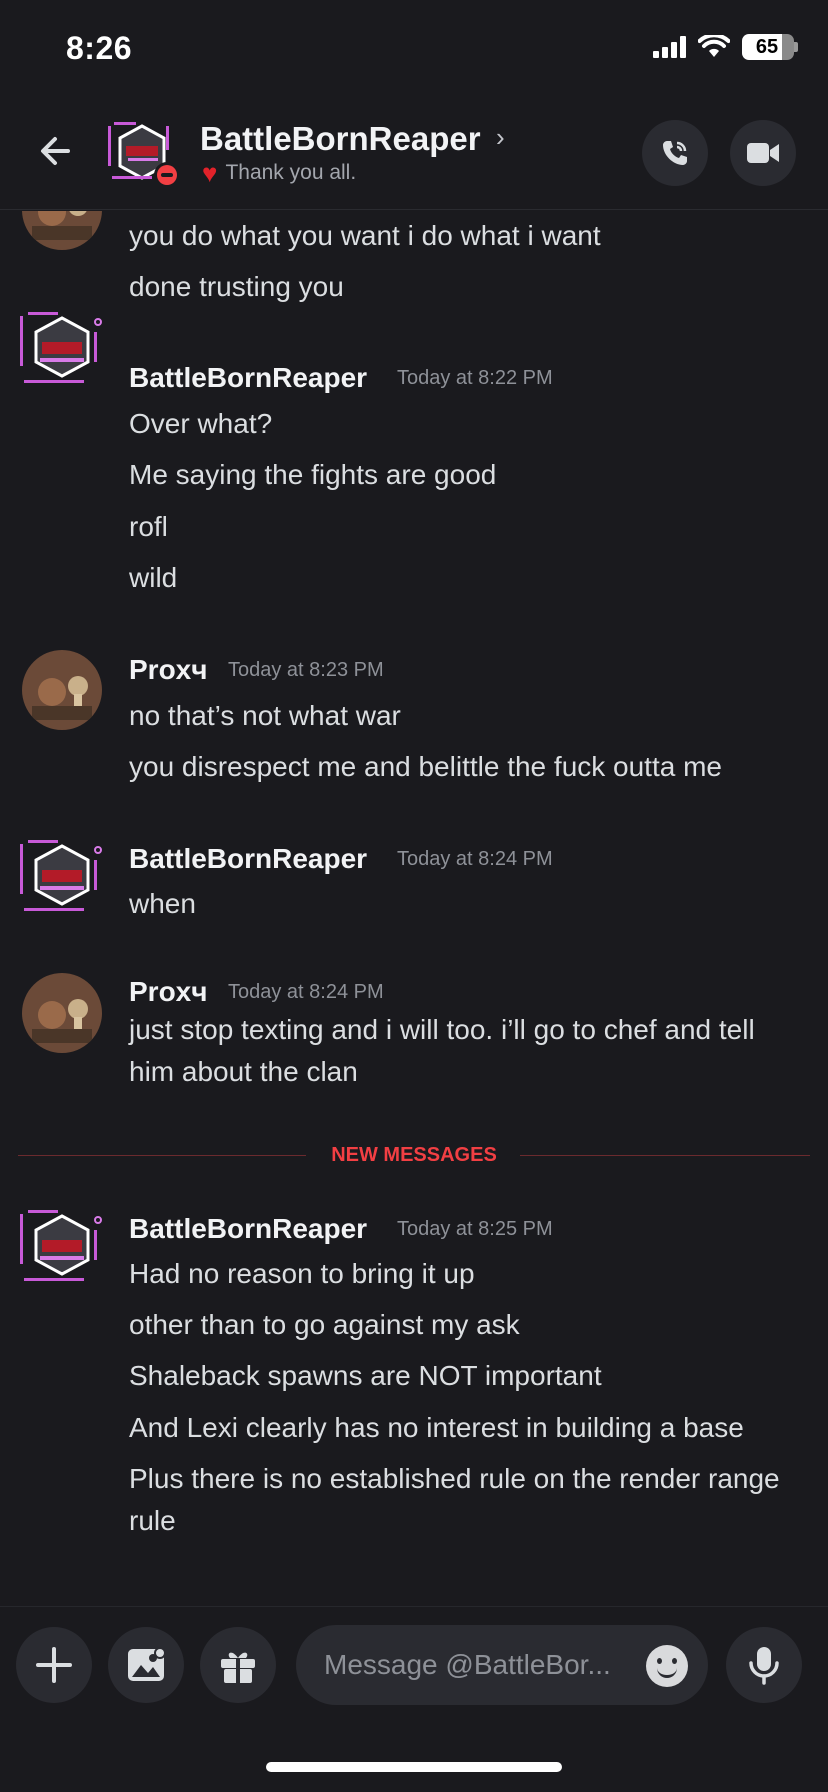 Image resolution: width=828 pixels, height=1792 pixels. What do you see at coordinates (340, 139) in the screenshot?
I see `header-username: BattleBornReaper` at bounding box center [340, 139].